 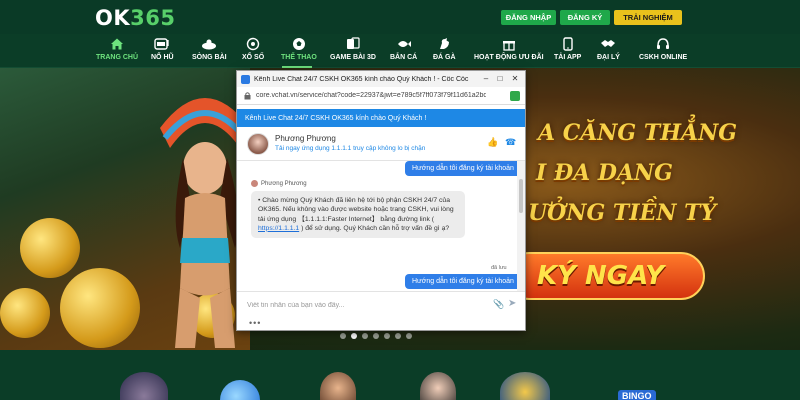 What do you see at coordinates (284, 183) in the screenshot?
I see `sender-name: Phương Phương` at bounding box center [284, 183].